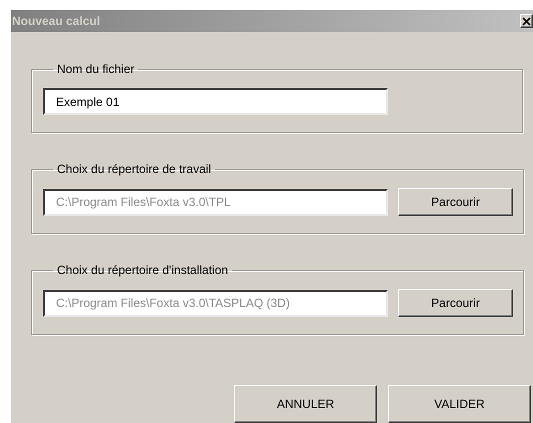  I want to click on window-title: Nouveau calcul, so click(55, 21).